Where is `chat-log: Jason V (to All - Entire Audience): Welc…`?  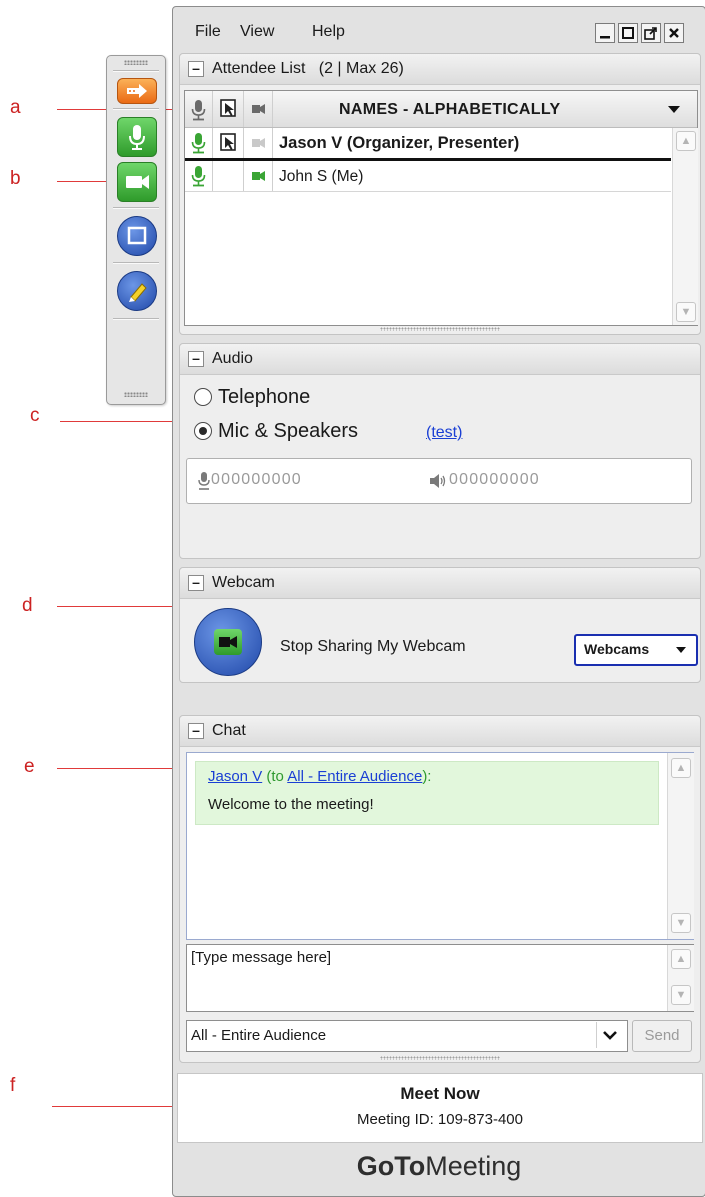 chat-log: Jason V (to All - Entire Audience): Welc… is located at coordinates (440, 846).